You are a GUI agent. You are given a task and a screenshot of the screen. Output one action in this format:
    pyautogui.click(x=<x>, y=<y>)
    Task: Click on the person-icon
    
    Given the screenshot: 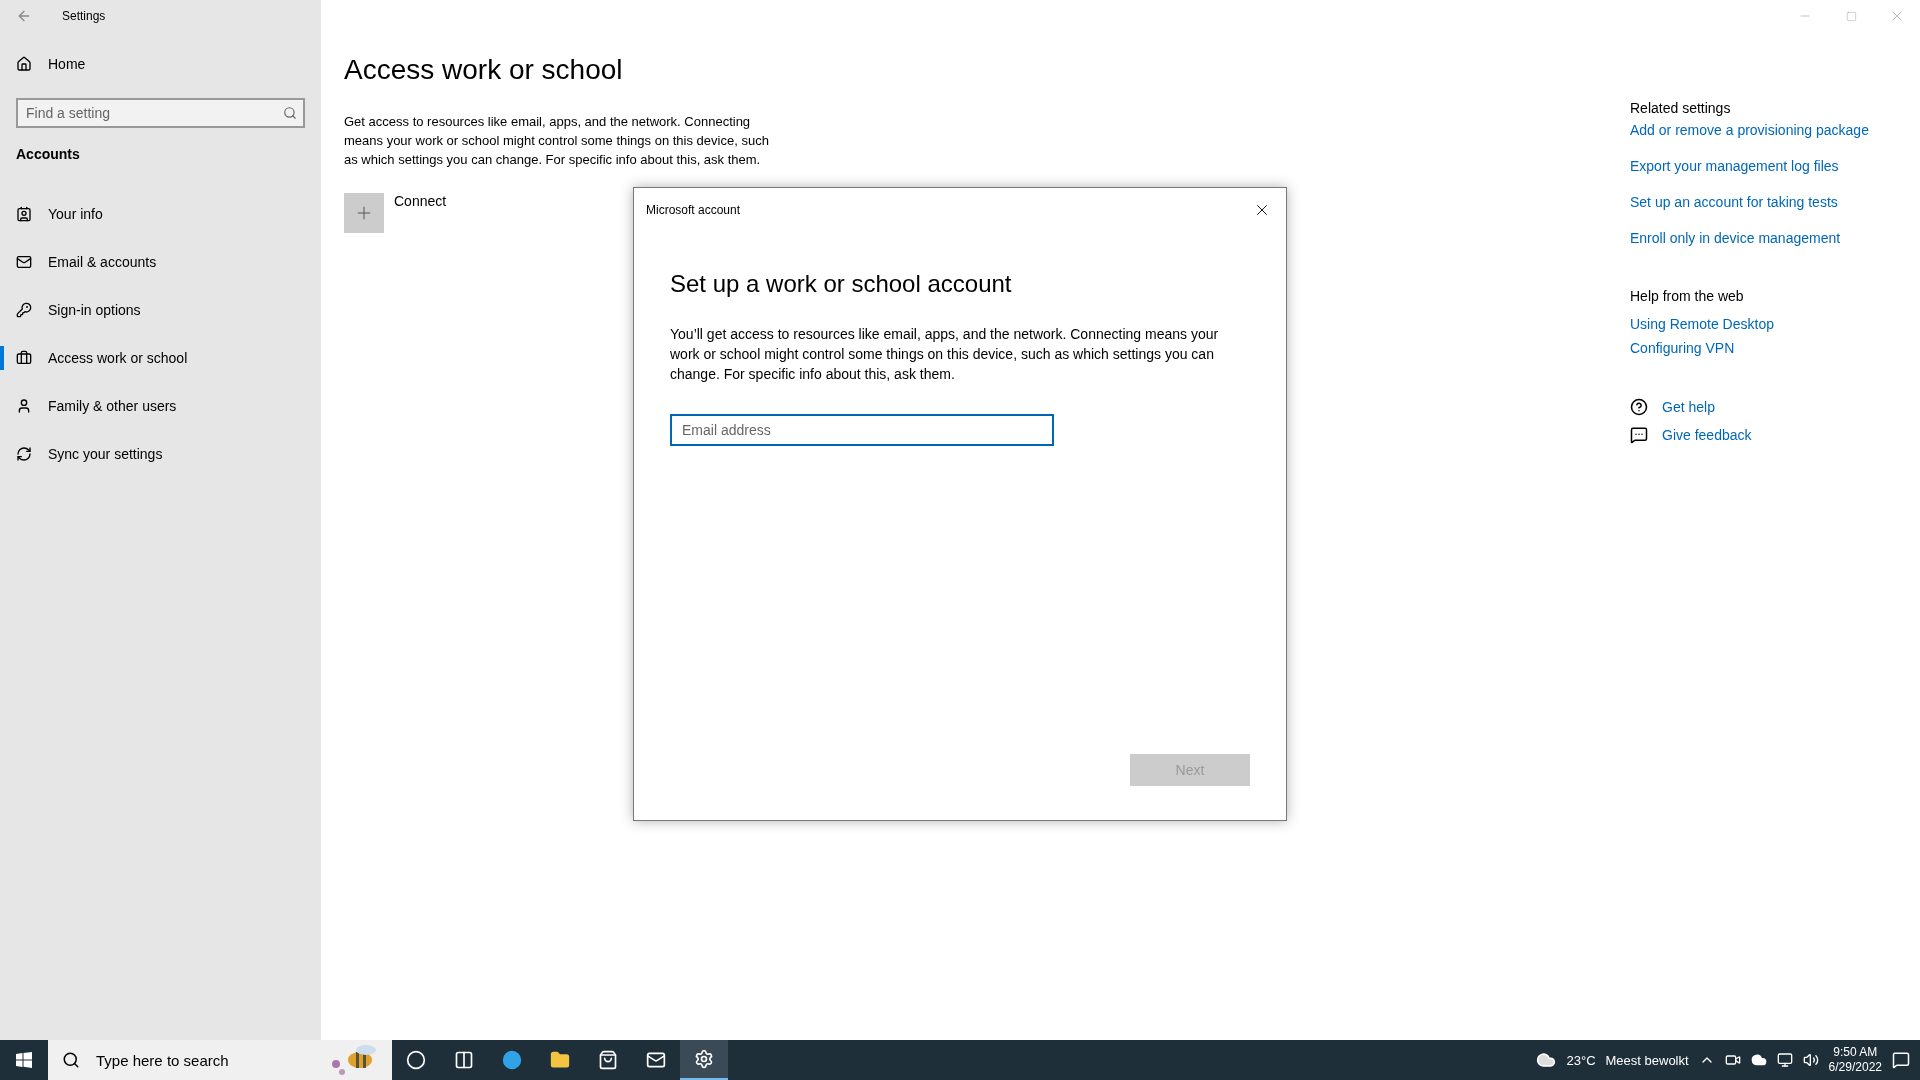 What is the action you would take?
    pyautogui.click(x=24, y=406)
    